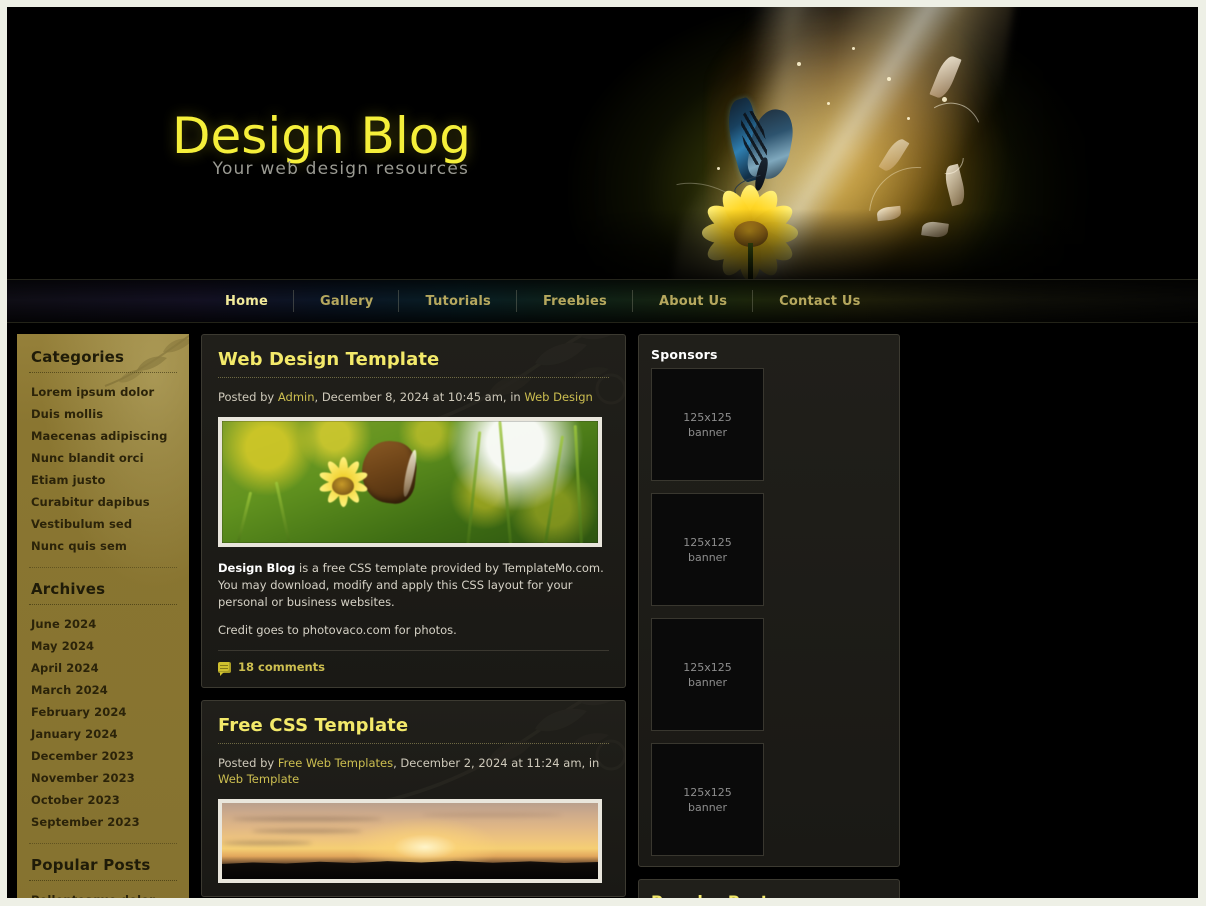 Image resolution: width=1206 pixels, height=906 pixels. I want to click on list-item: March 2024, so click(103, 690).